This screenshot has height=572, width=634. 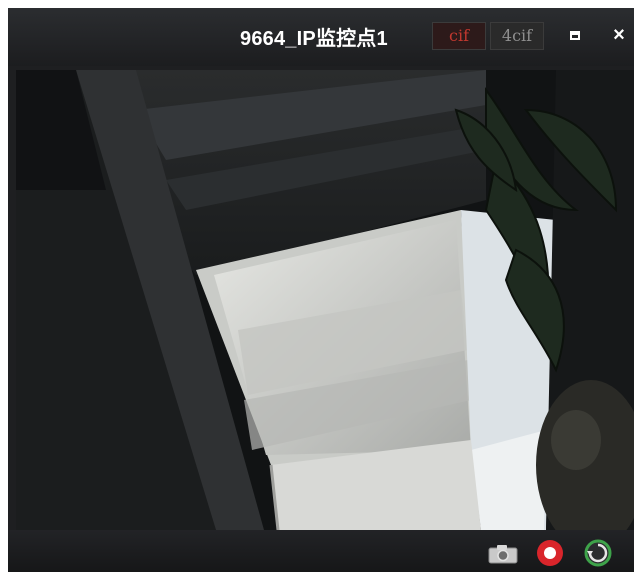 I want to click on stream-cif-button: cif, so click(x=459, y=36).